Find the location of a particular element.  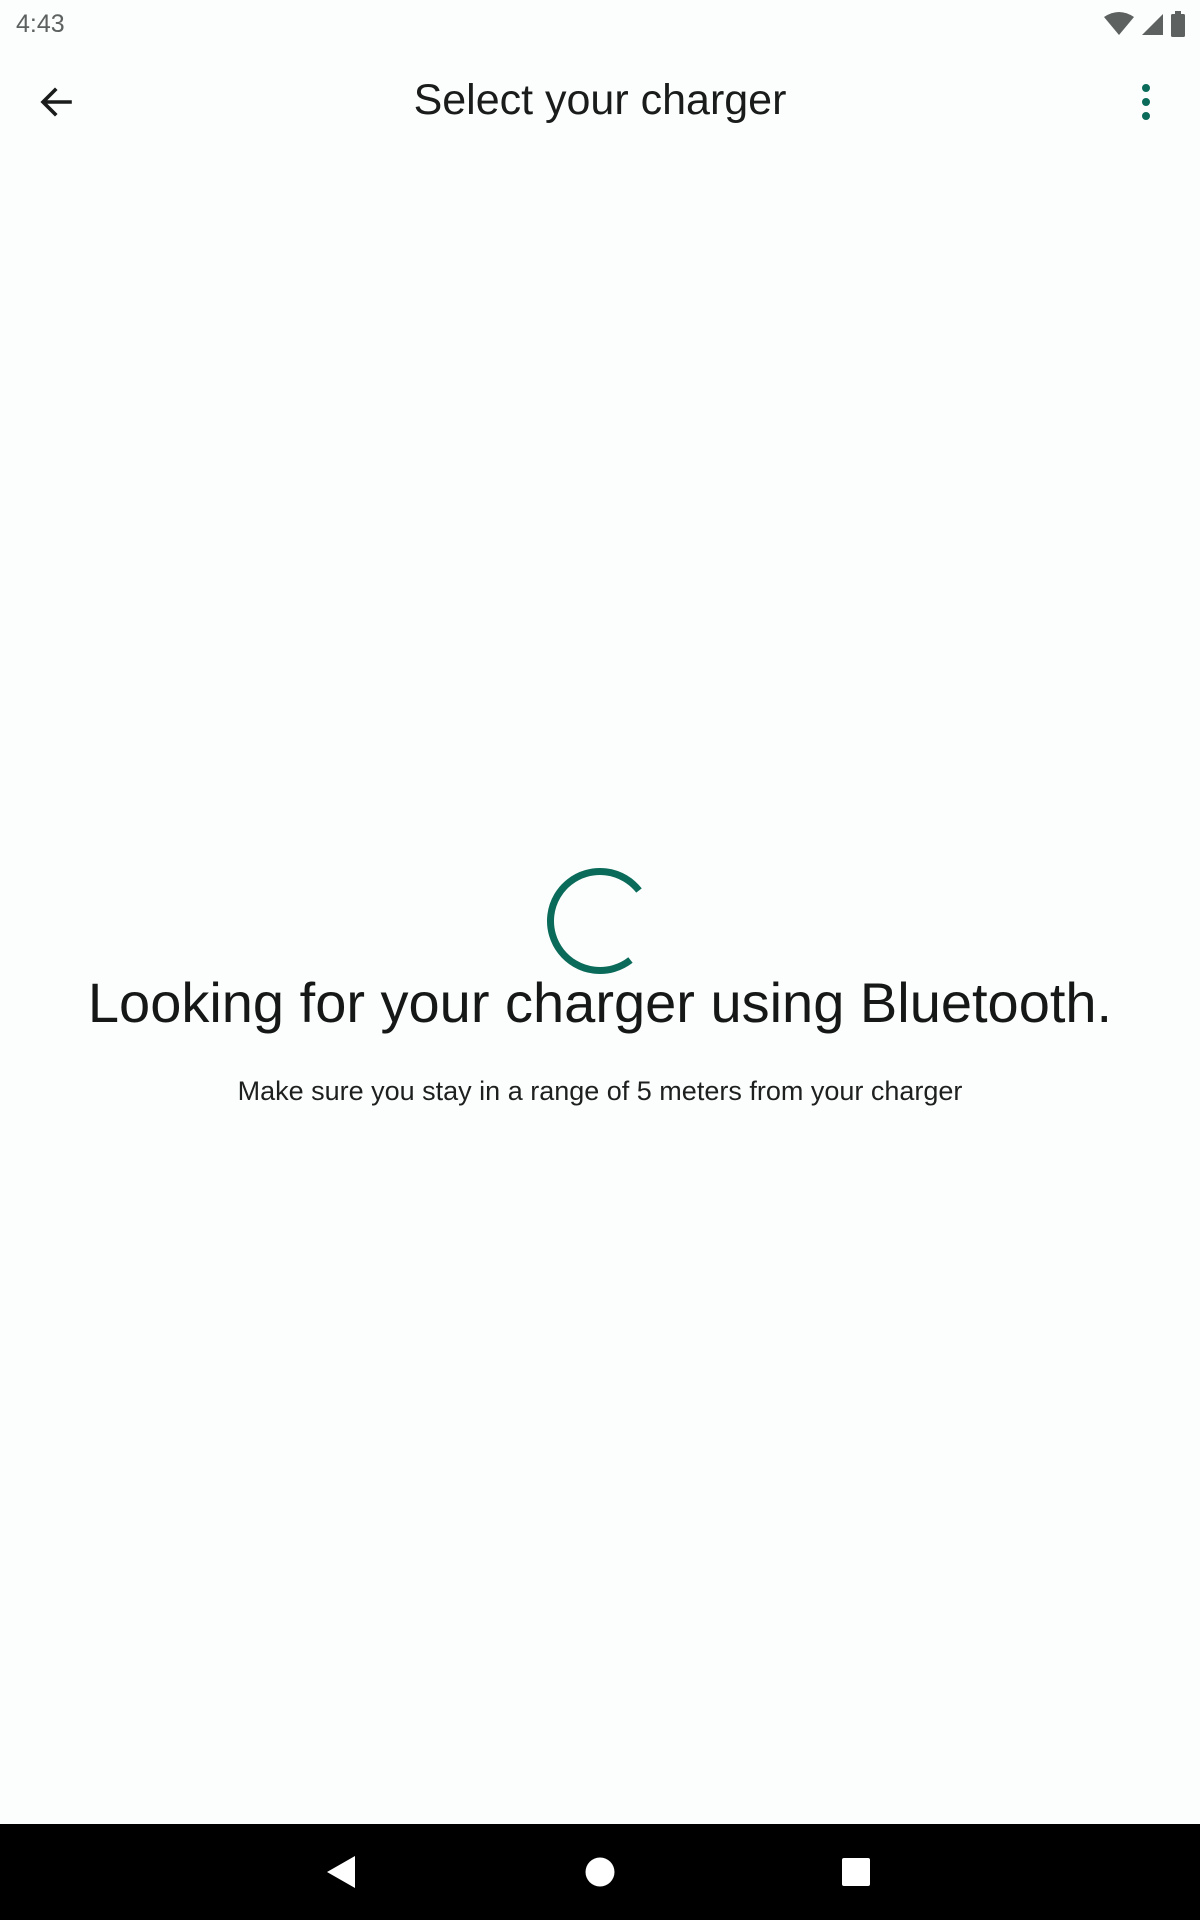

page-title: Select your charger is located at coordinates (600, 100).